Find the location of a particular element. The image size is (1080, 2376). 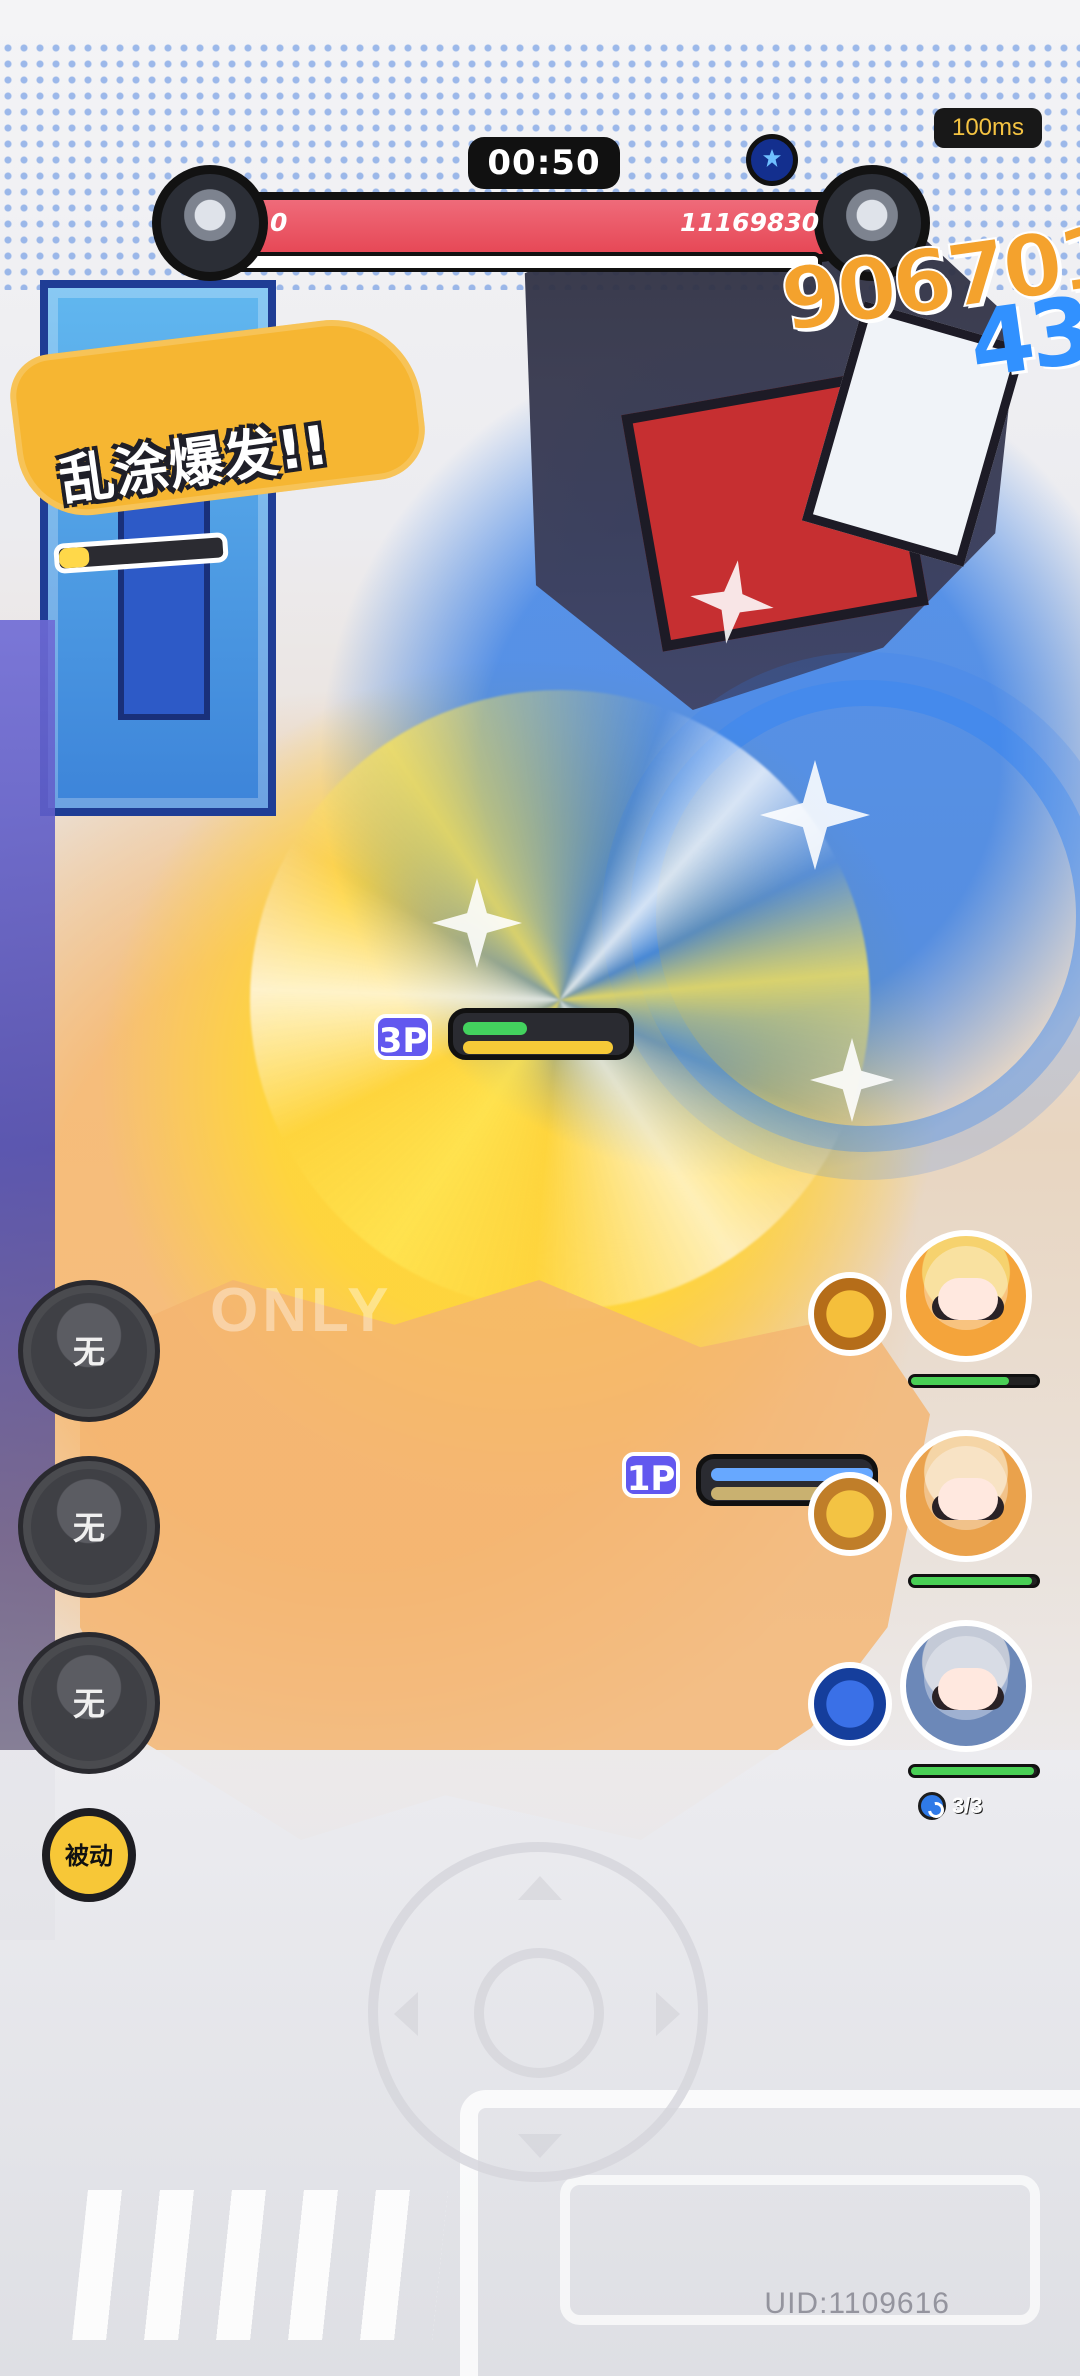

team-member-1-hp-fill is located at coordinates (960, 1381).